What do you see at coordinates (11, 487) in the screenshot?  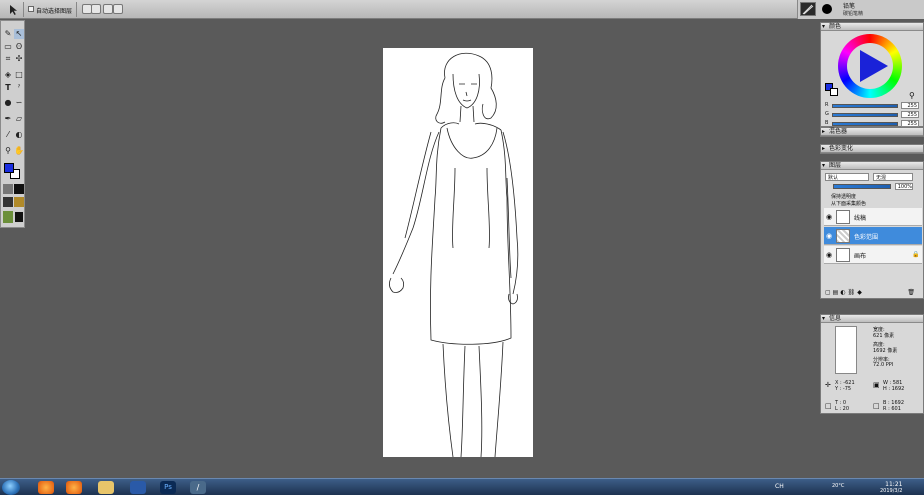 I see `start-button` at bounding box center [11, 487].